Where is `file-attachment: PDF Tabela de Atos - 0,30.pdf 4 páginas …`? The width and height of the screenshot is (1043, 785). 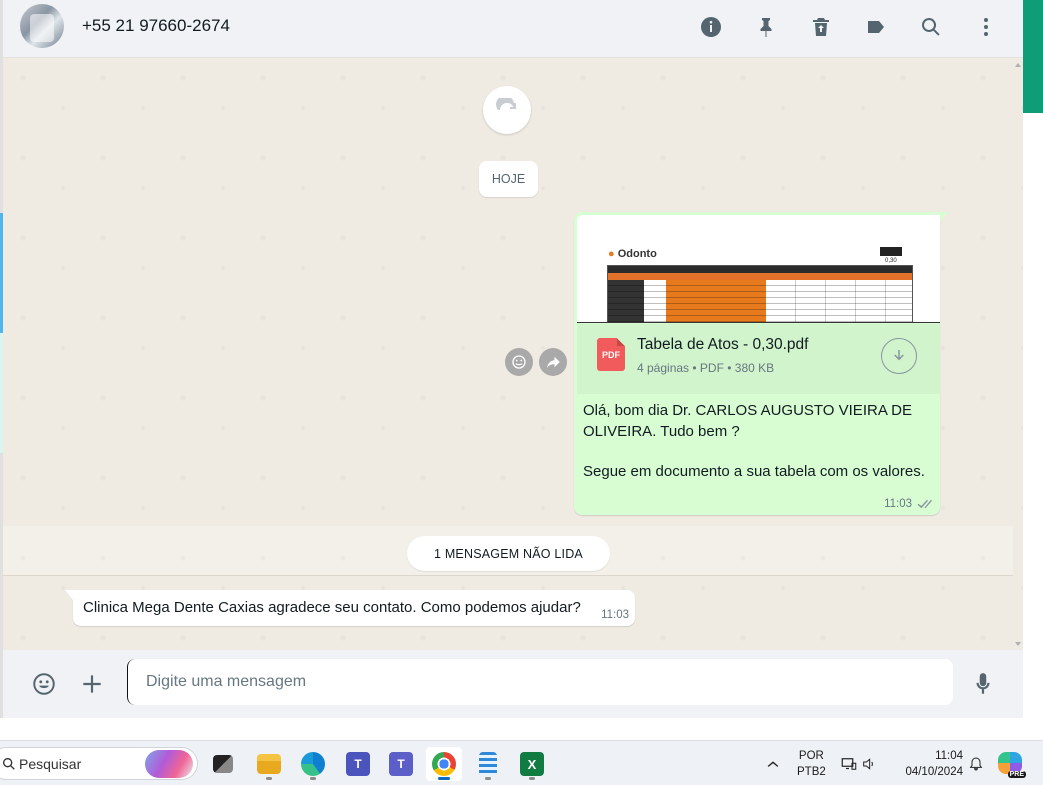 file-attachment: PDF Tabela de Atos - 0,30.pdf 4 páginas … is located at coordinates (758, 359).